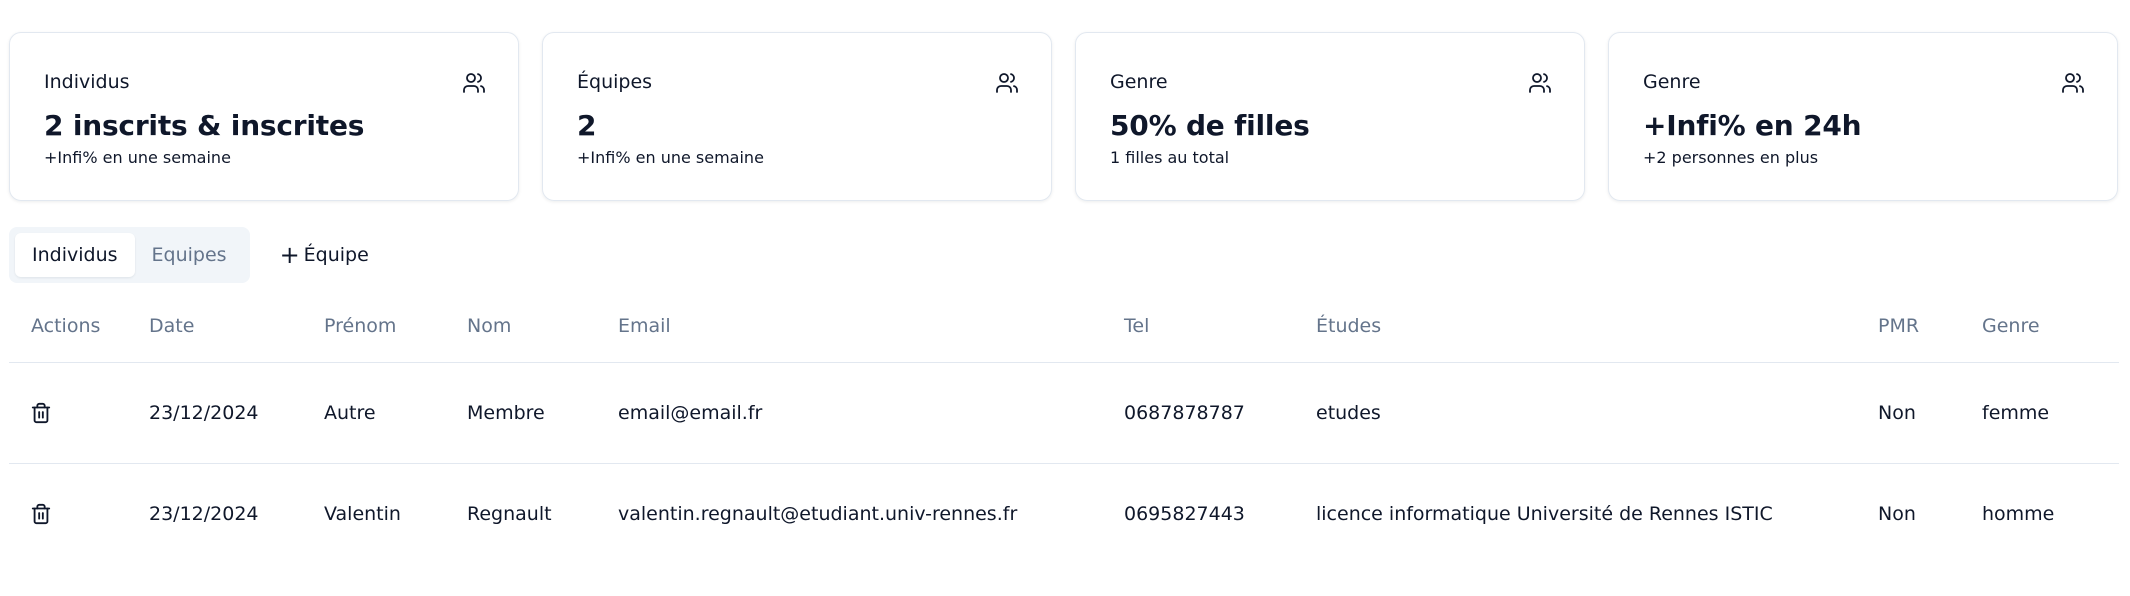 The height and width of the screenshot is (596, 2130). Describe the element at coordinates (509, 513) in the screenshot. I see `nom-cell: Regnault` at that location.